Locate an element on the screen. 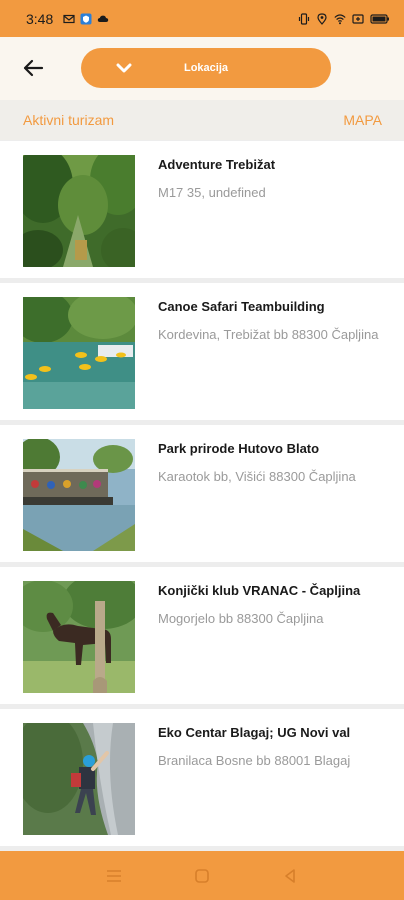  recent-apps-button is located at coordinates (114, 876).